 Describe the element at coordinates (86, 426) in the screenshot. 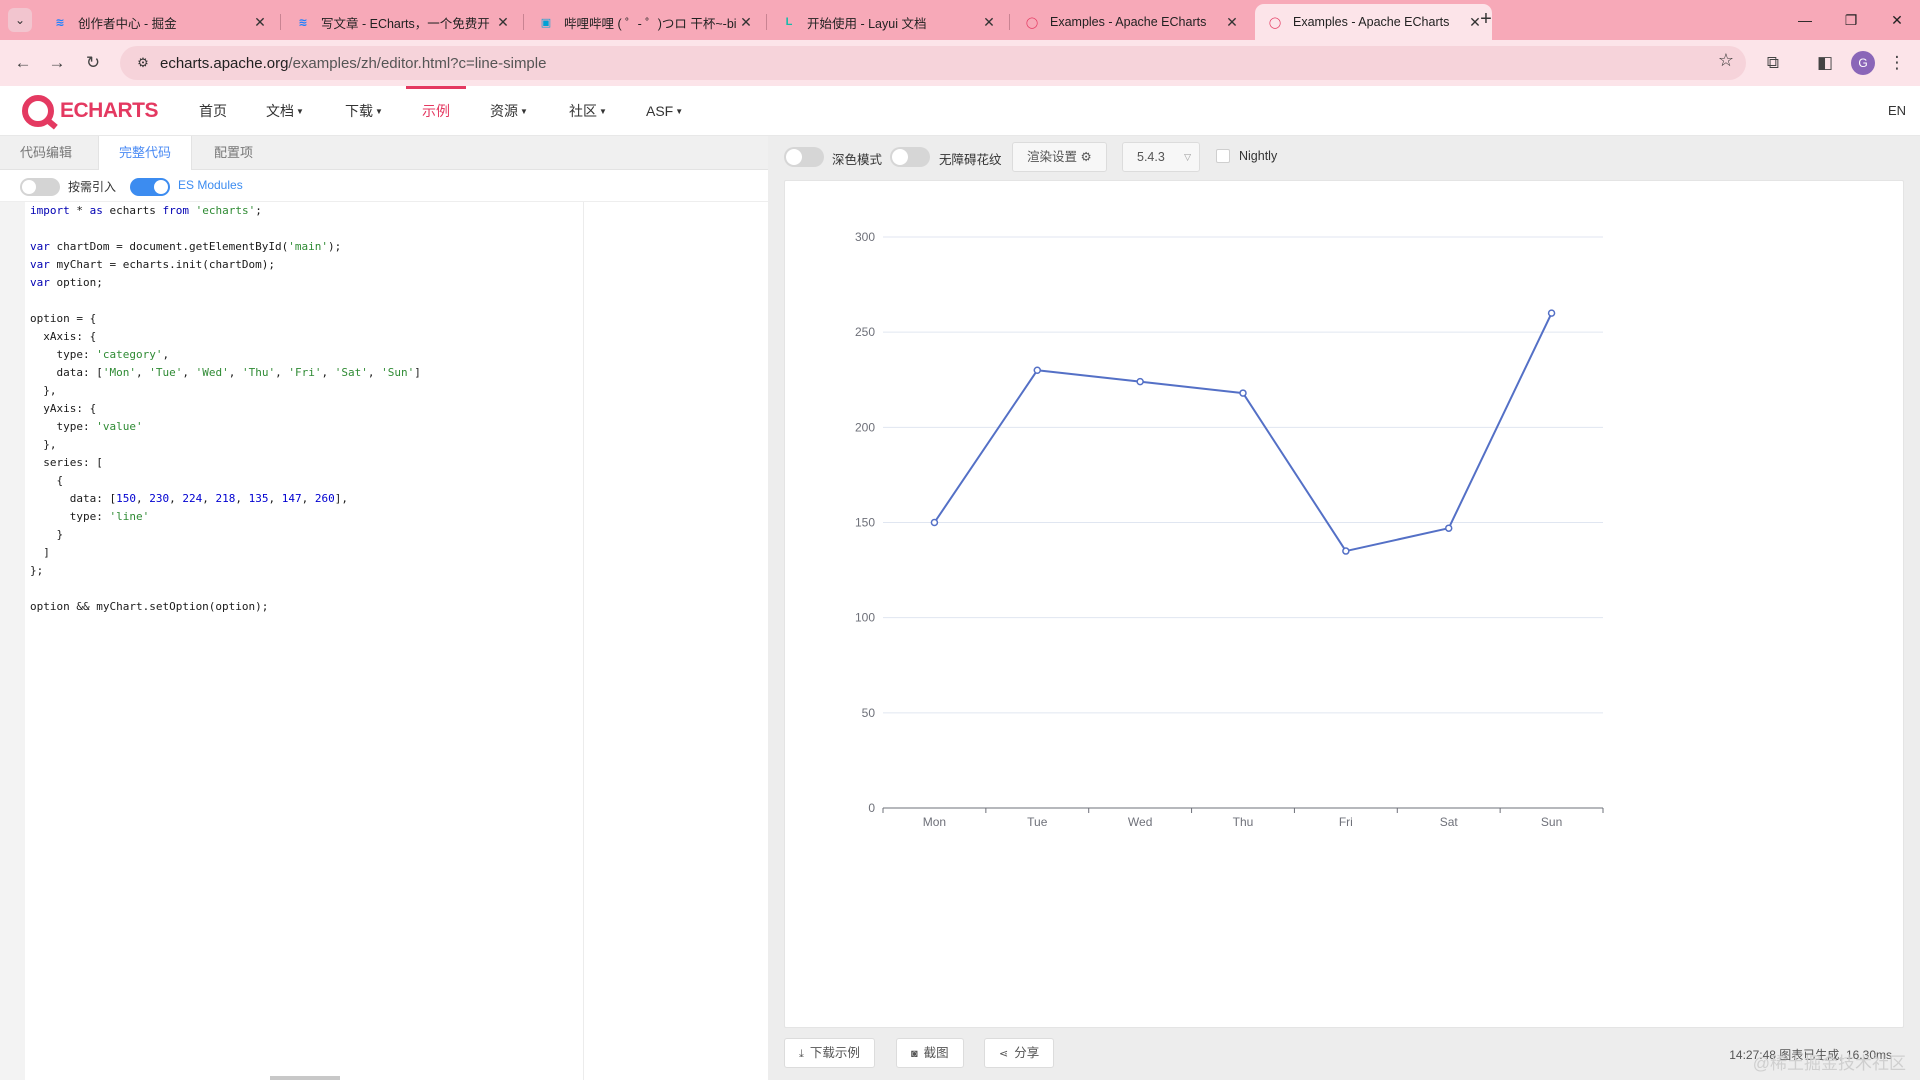

I see `code-line: type: 'value'` at that location.